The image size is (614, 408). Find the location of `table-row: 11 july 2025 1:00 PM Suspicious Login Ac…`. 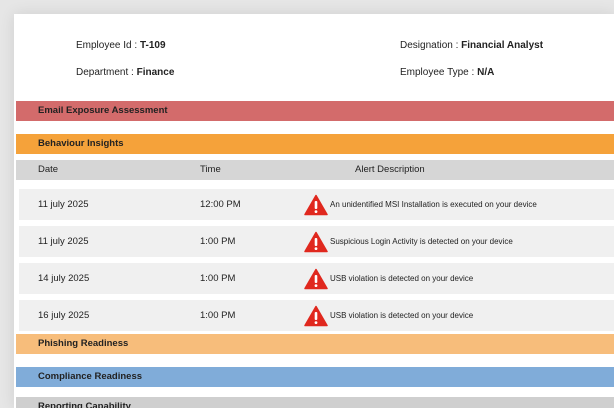

table-row: 11 july 2025 1:00 PM Suspicious Login Ac… is located at coordinates (316, 241).